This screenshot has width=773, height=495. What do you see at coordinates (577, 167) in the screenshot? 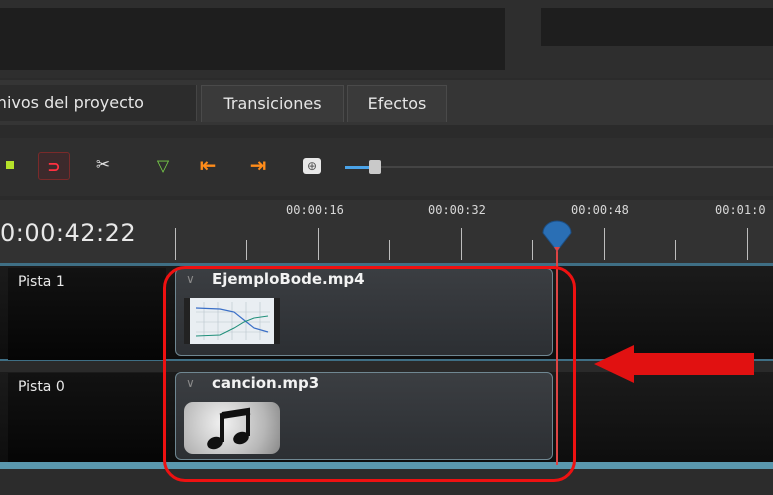
I see `zoom-slider-track` at bounding box center [577, 167].